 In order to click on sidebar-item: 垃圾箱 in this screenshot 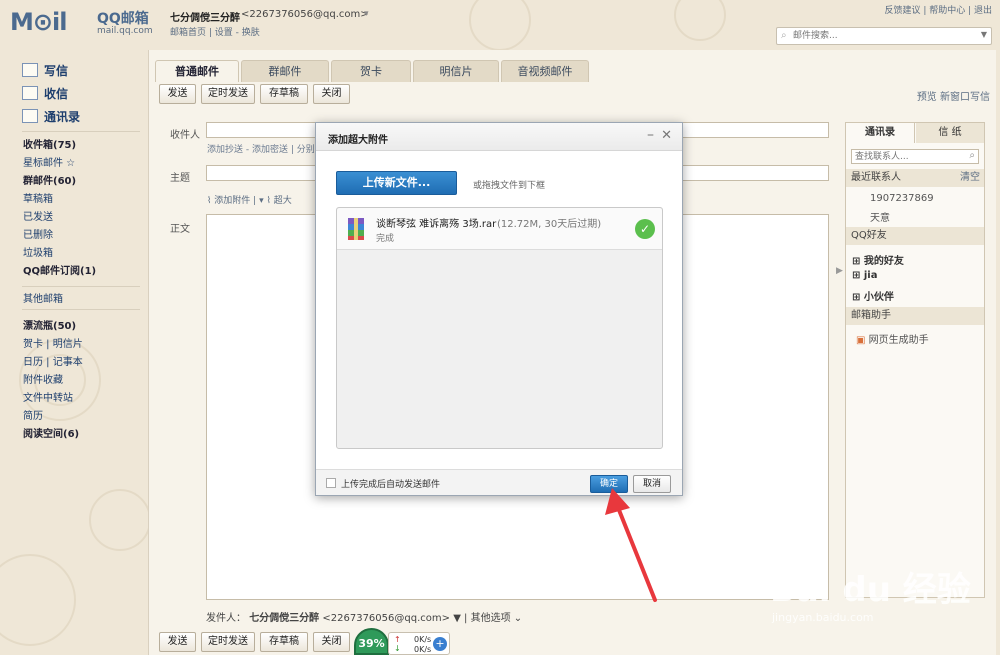, I will do `click(38, 251)`.